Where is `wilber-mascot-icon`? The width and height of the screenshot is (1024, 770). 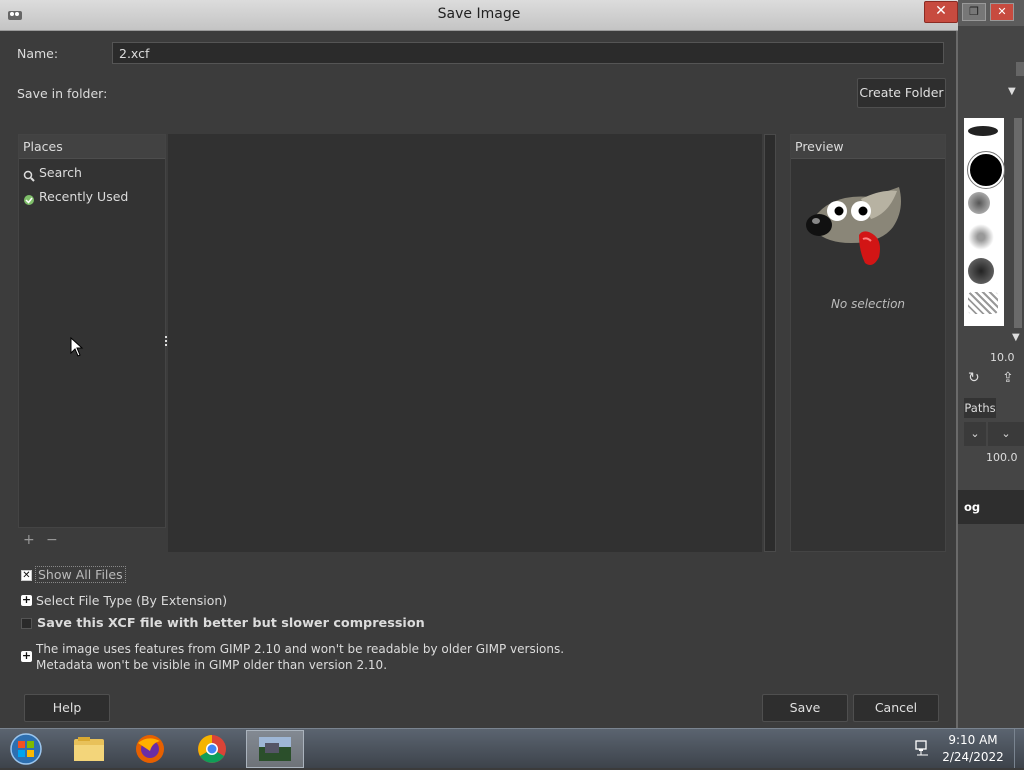 wilber-mascot-icon is located at coordinates (856, 230).